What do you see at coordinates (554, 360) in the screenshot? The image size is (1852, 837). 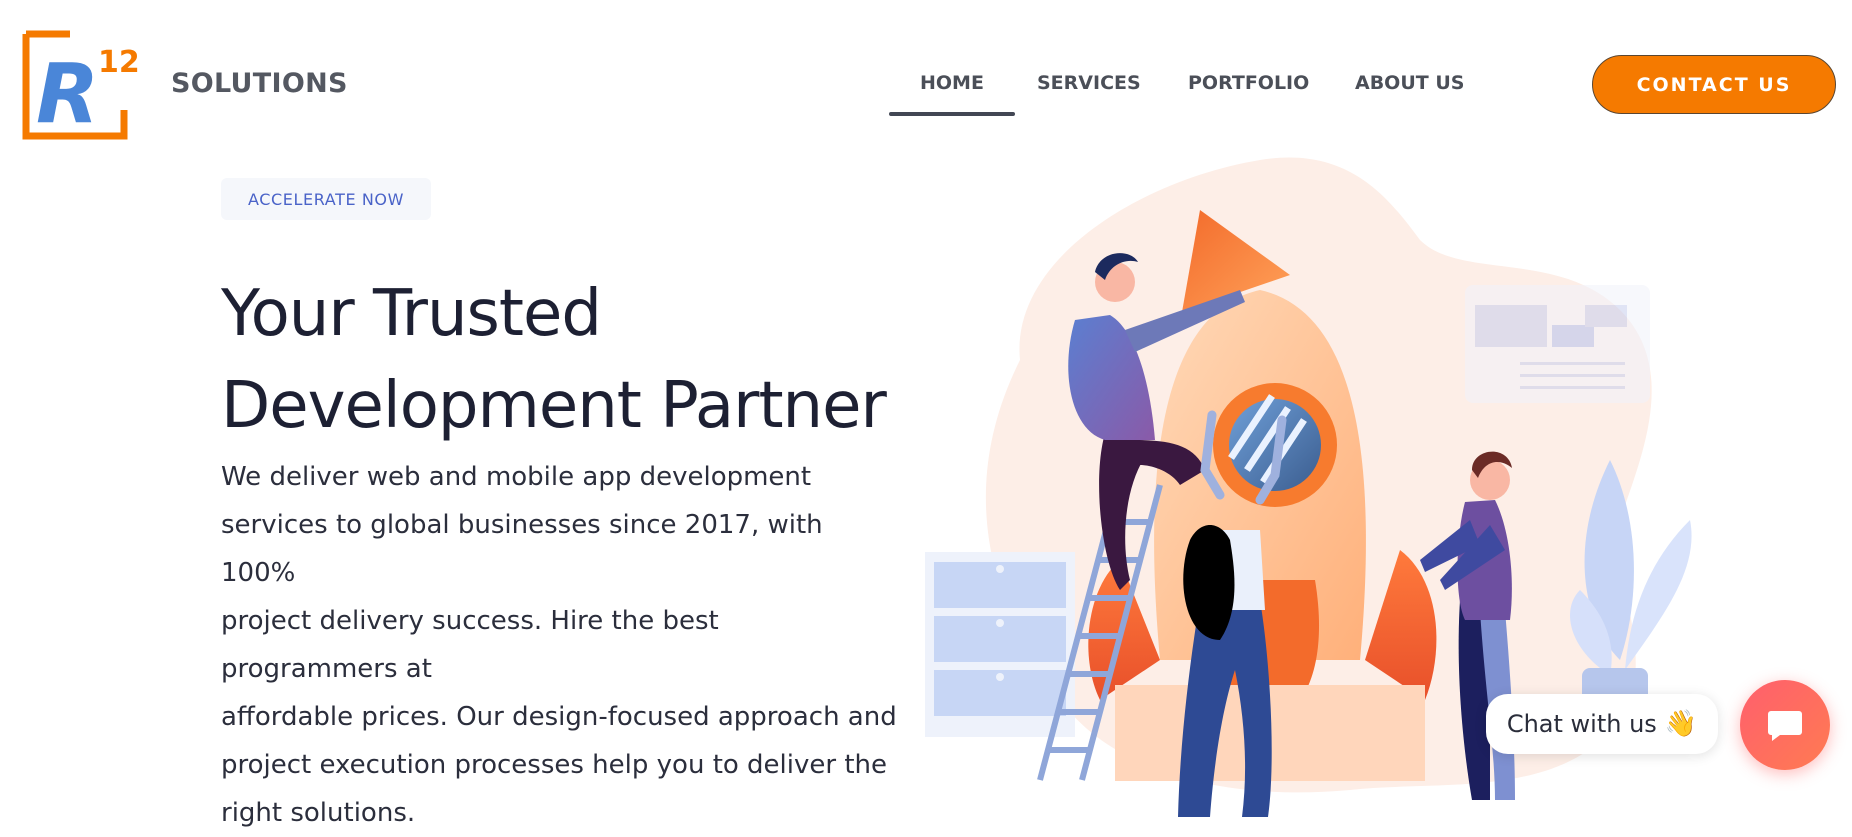 I see `hero-headline: Your Trusted Development Partner` at bounding box center [554, 360].